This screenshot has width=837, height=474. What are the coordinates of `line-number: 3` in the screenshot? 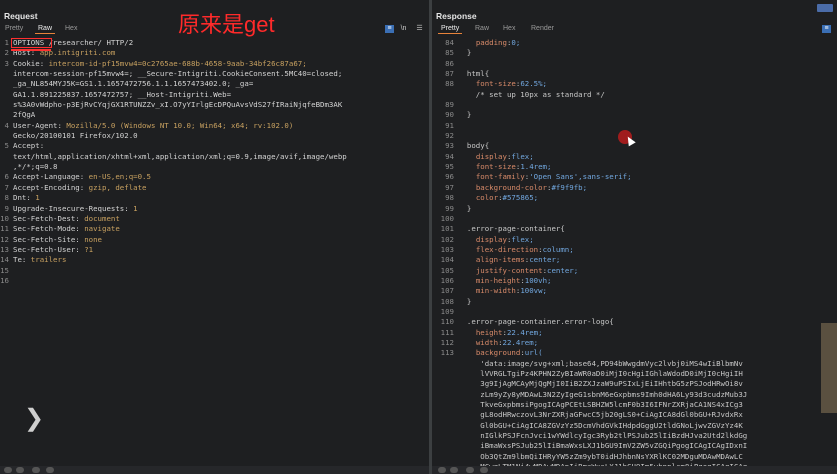 It's located at (6, 63).